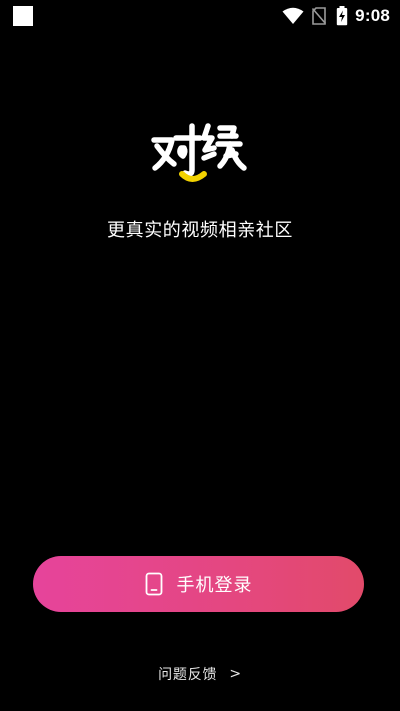  What do you see at coordinates (319, 16) in the screenshot?
I see `no-sim-icon` at bounding box center [319, 16].